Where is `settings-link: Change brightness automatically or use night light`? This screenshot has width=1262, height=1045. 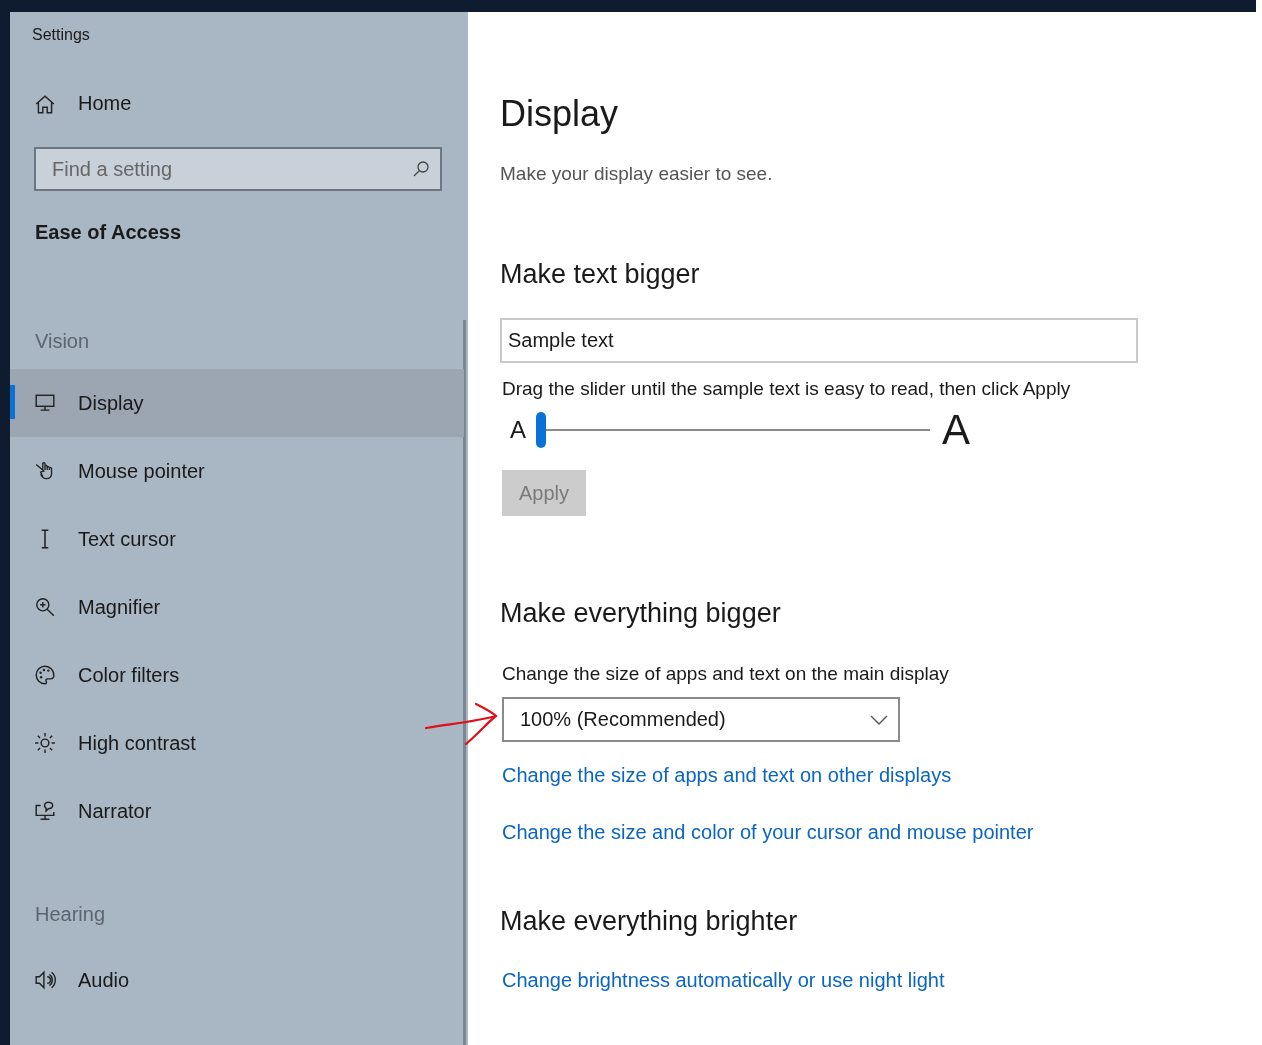
settings-link: Change brightness automatically or use night light is located at coordinates (723, 980).